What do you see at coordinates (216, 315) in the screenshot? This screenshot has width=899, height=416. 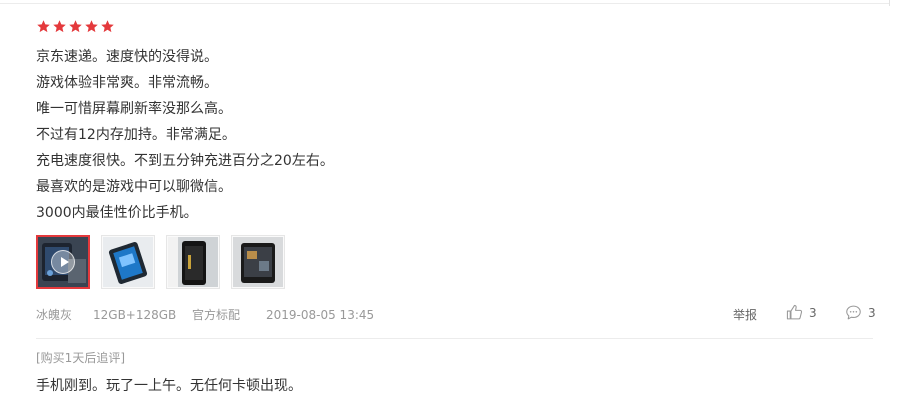 I see `product-package: 官方标配` at bounding box center [216, 315].